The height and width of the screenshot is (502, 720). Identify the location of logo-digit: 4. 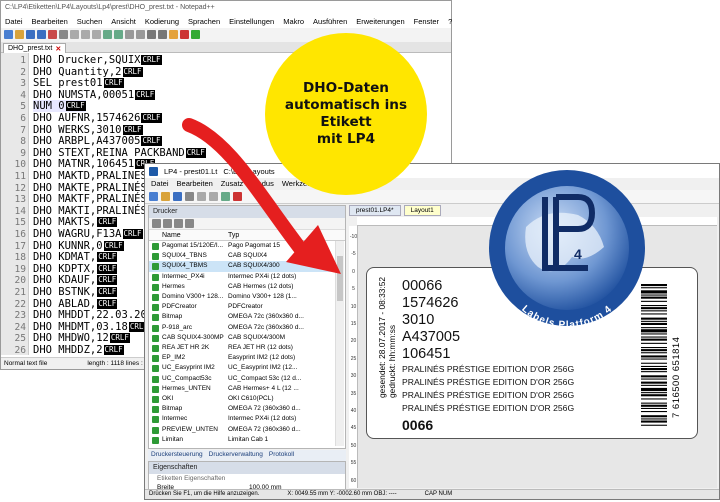
(578, 254).